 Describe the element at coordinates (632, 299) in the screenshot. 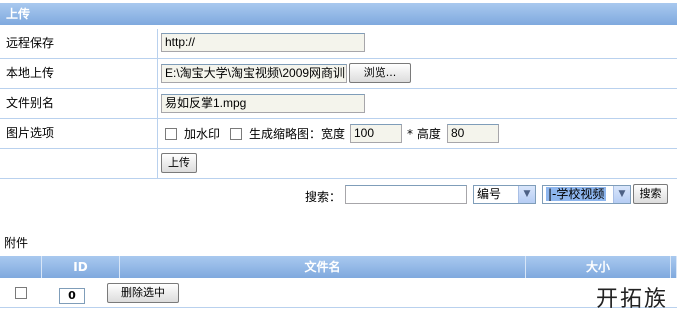

I see `watermark-logo: 开拓族` at that location.